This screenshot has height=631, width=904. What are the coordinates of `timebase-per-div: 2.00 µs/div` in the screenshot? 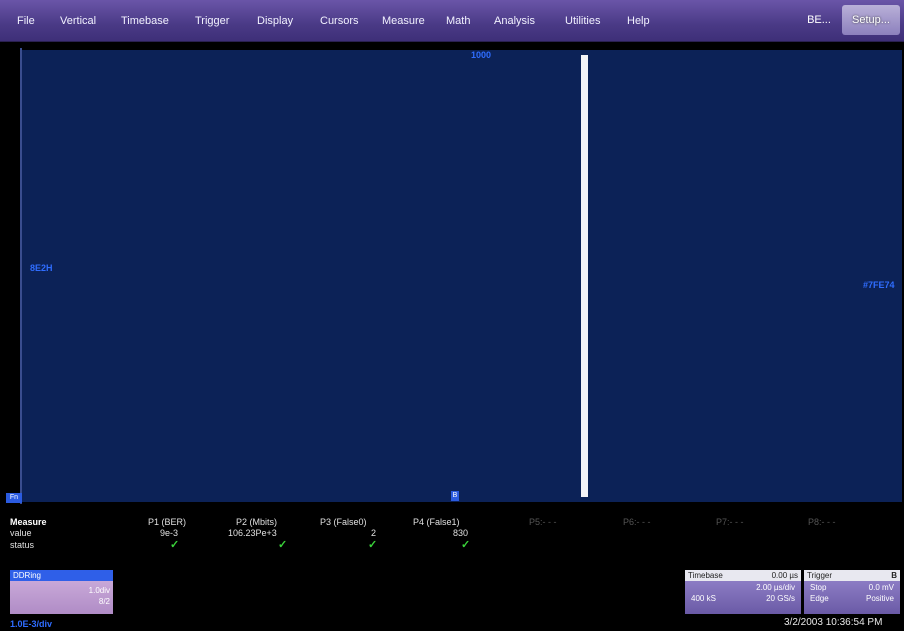 It's located at (775, 587).